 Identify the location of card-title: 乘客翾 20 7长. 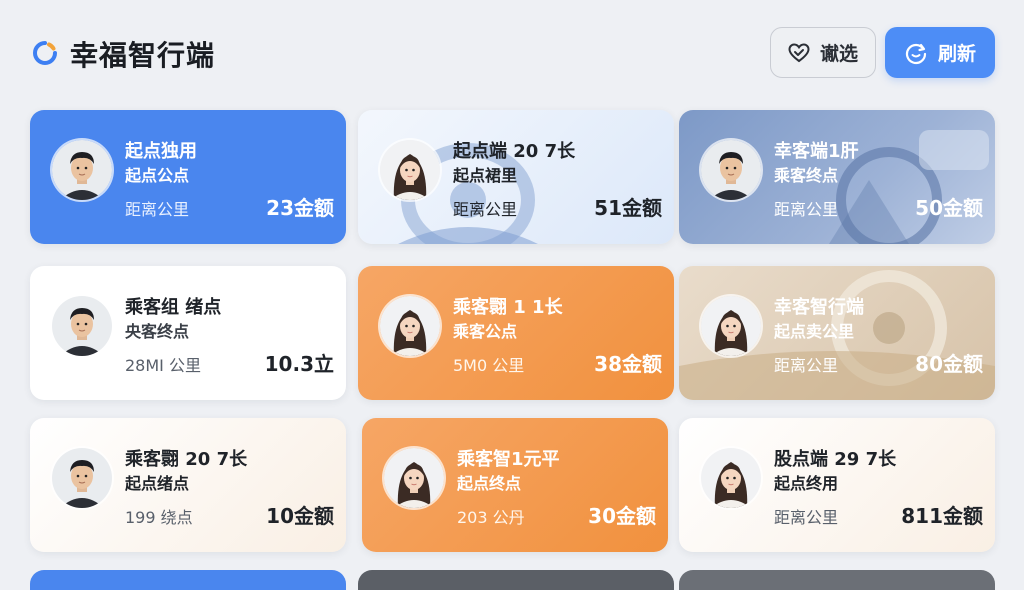
(186, 459).